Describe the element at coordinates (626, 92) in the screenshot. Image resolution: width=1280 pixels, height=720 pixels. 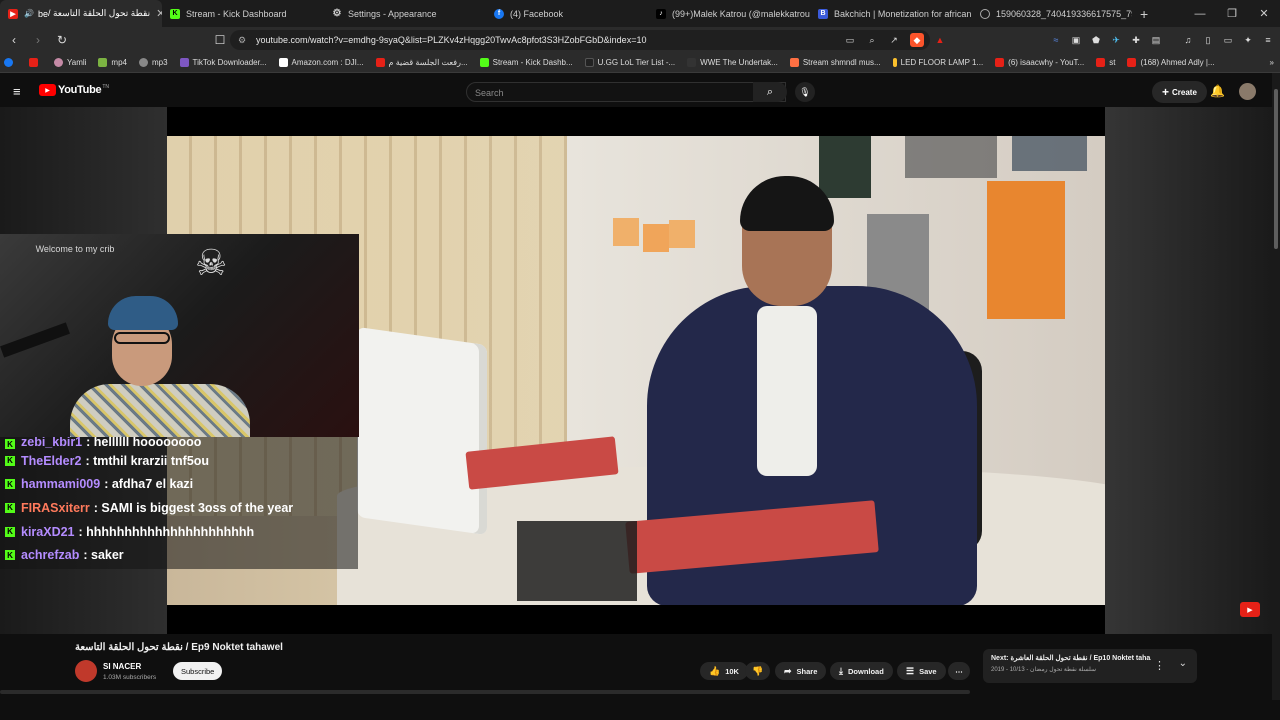
I see `search-input: Search` at that location.